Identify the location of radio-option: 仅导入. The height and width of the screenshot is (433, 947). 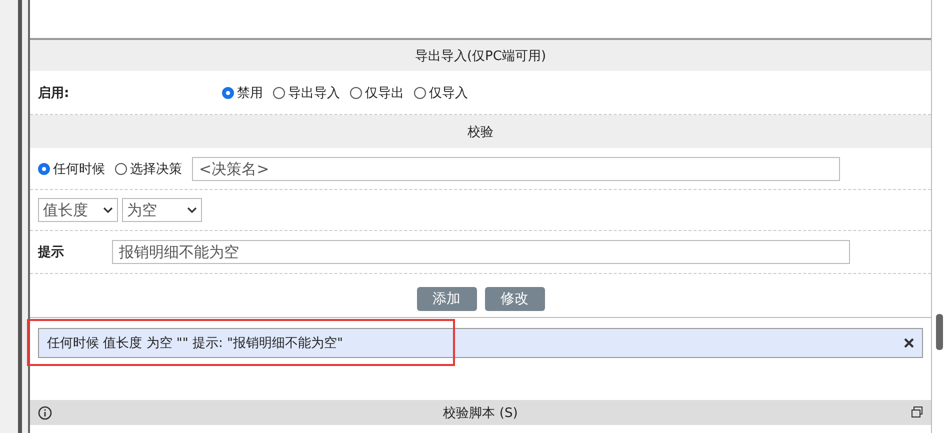
(441, 93).